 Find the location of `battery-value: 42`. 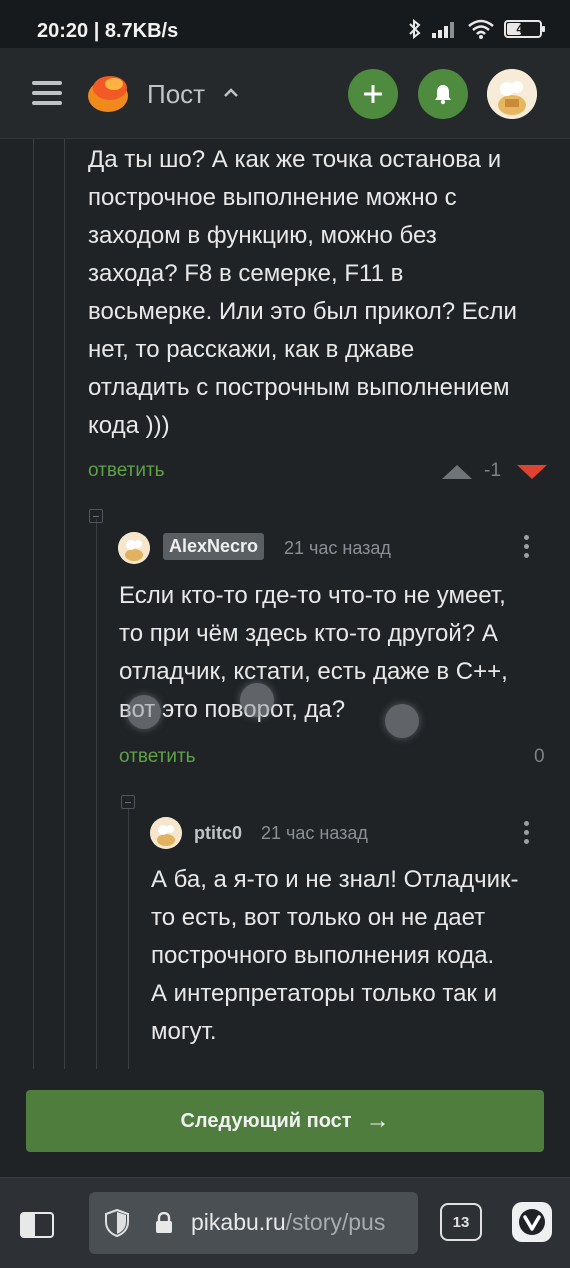

battery-value: 42 is located at coordinates (523, 29).